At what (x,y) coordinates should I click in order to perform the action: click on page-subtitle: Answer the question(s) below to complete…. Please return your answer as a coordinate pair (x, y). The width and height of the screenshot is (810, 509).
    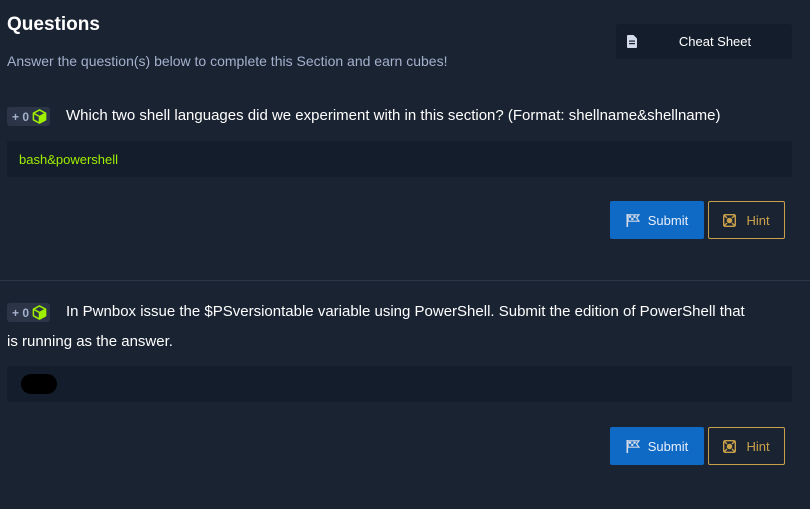
    Looking at the image, I should click on (227, 61).